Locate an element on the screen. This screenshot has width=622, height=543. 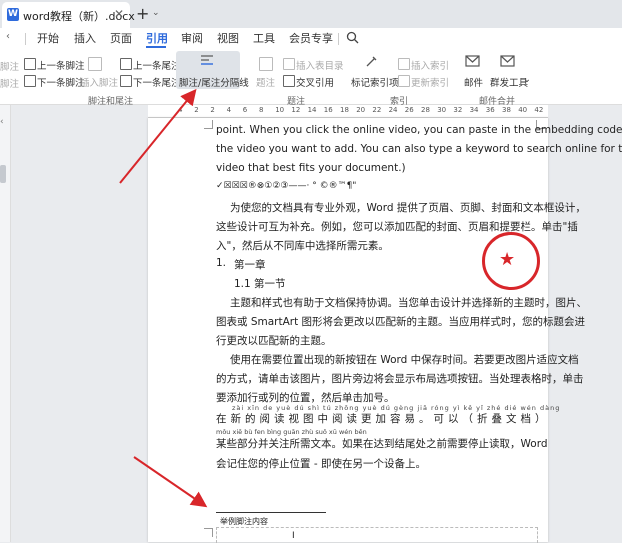
paragraph-line: 为使您的文档具有专业外观，Word 提供了页眉、页脚、封面和文本框设计， is located at coordinates (408, 208).